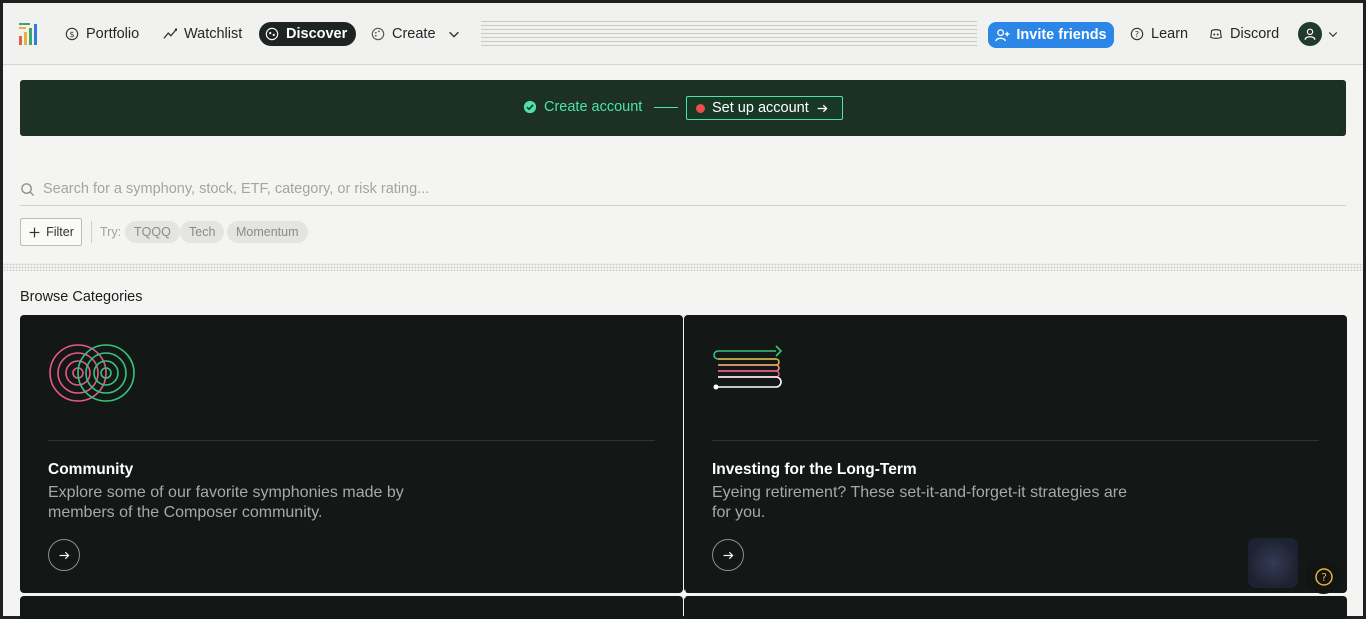 The height and width of the screenshot is (619, 1366). I want to click on card-title: Community, so click(91, 469).